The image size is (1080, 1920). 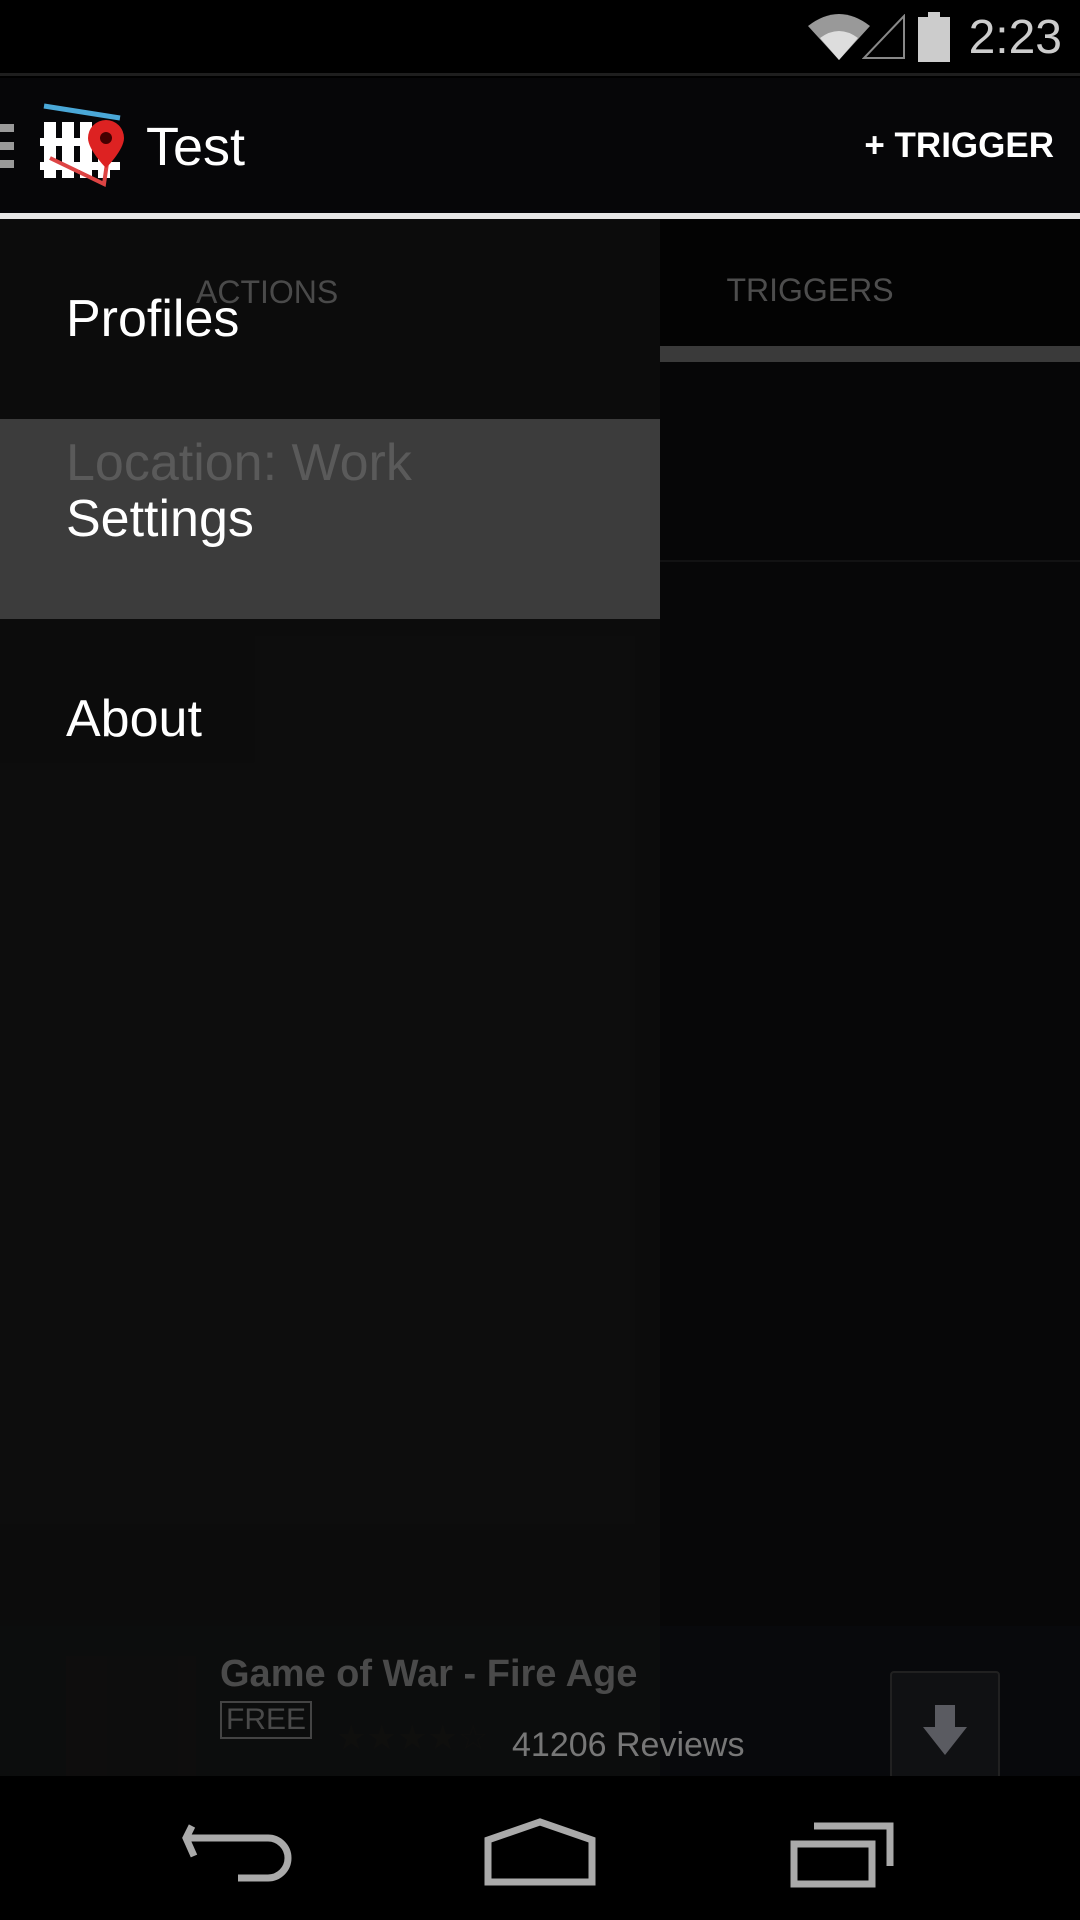 What do you see at coordinates (540, 1853) in the screenshot?
I see `home-icon` at bounding box center [540, 1853].